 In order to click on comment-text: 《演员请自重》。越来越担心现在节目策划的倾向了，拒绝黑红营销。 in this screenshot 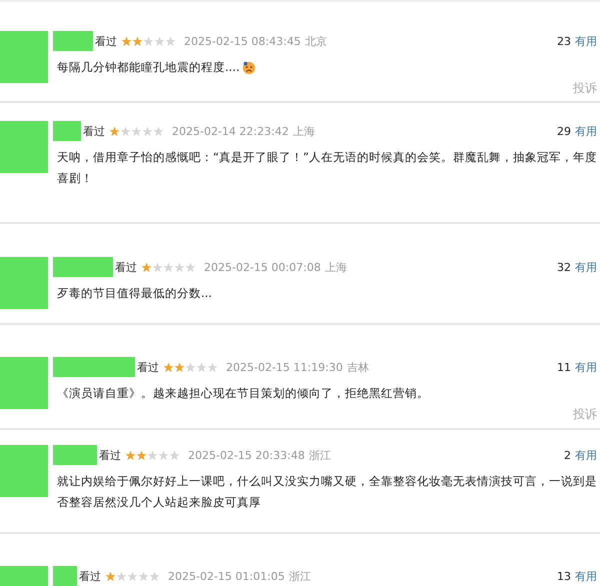, I will do `click(243, 393)`.